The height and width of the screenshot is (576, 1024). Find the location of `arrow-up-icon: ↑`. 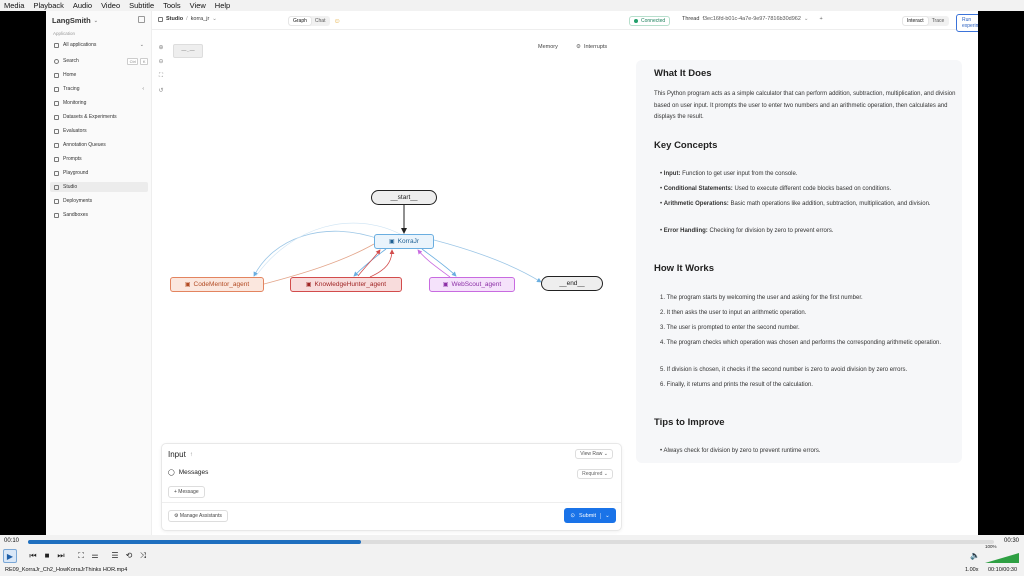

arrow-up-icon: ↑ is located at coordinates (191, 455).